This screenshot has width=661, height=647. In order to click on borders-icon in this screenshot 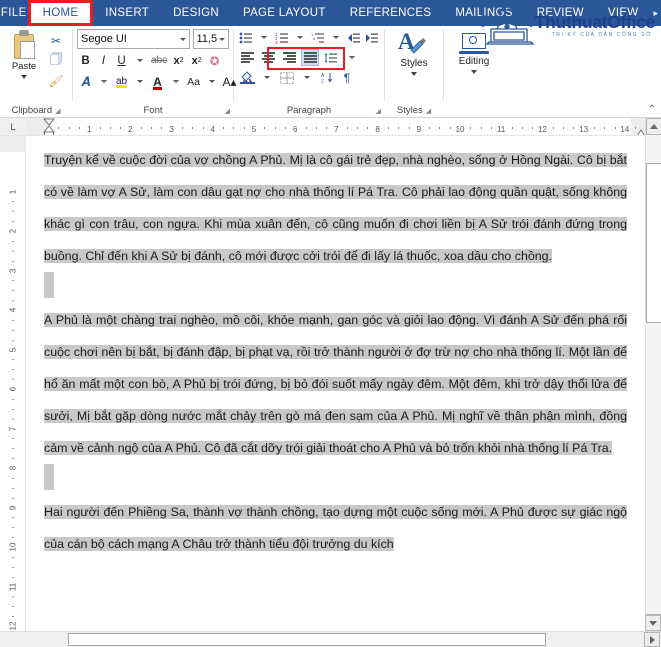, I will do `click(287, 77)`.